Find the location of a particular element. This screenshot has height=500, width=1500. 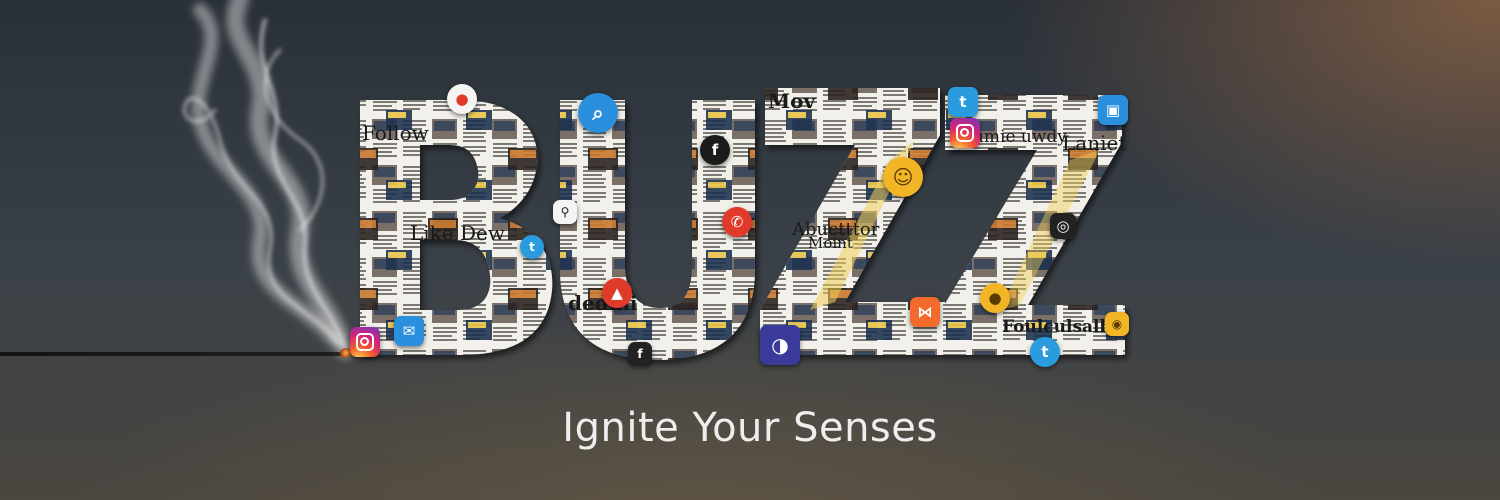

search-icon: ⌕ is located at coordinates (598, 113).